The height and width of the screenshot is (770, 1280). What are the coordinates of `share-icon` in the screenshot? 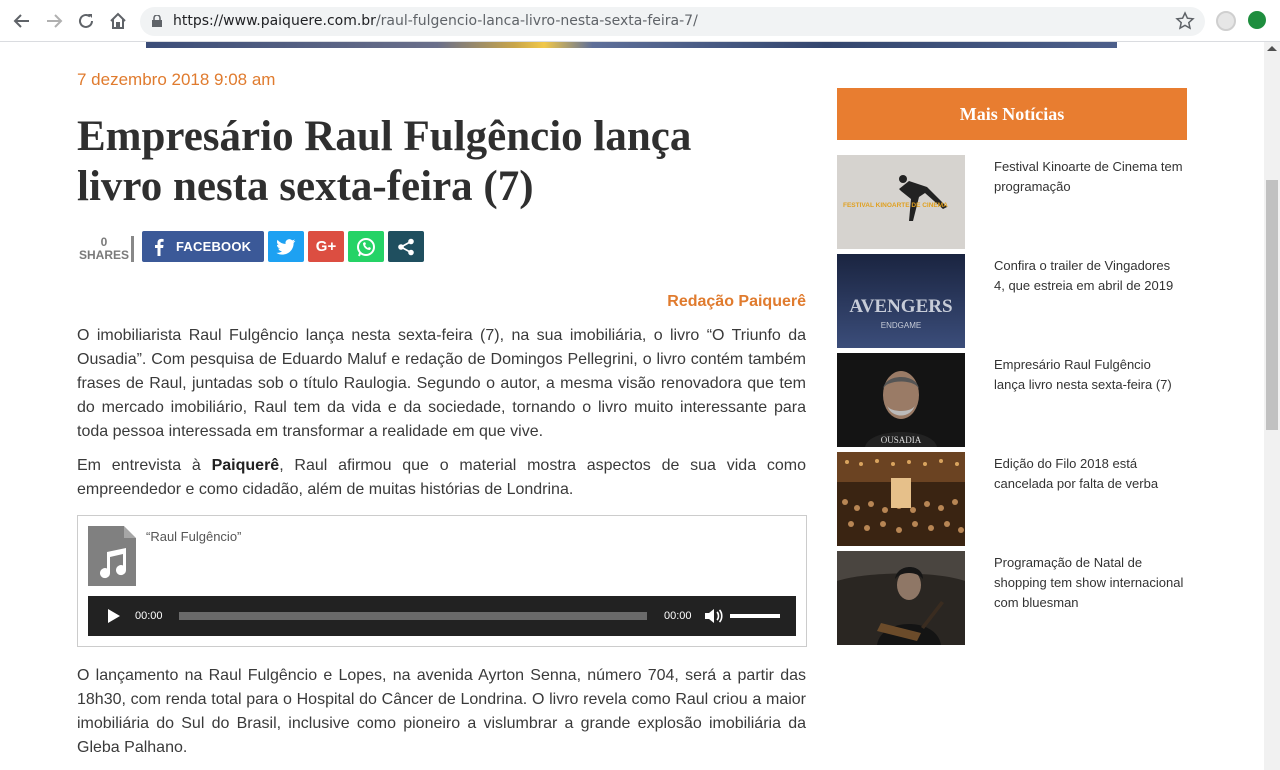 It's located at (406, 246).